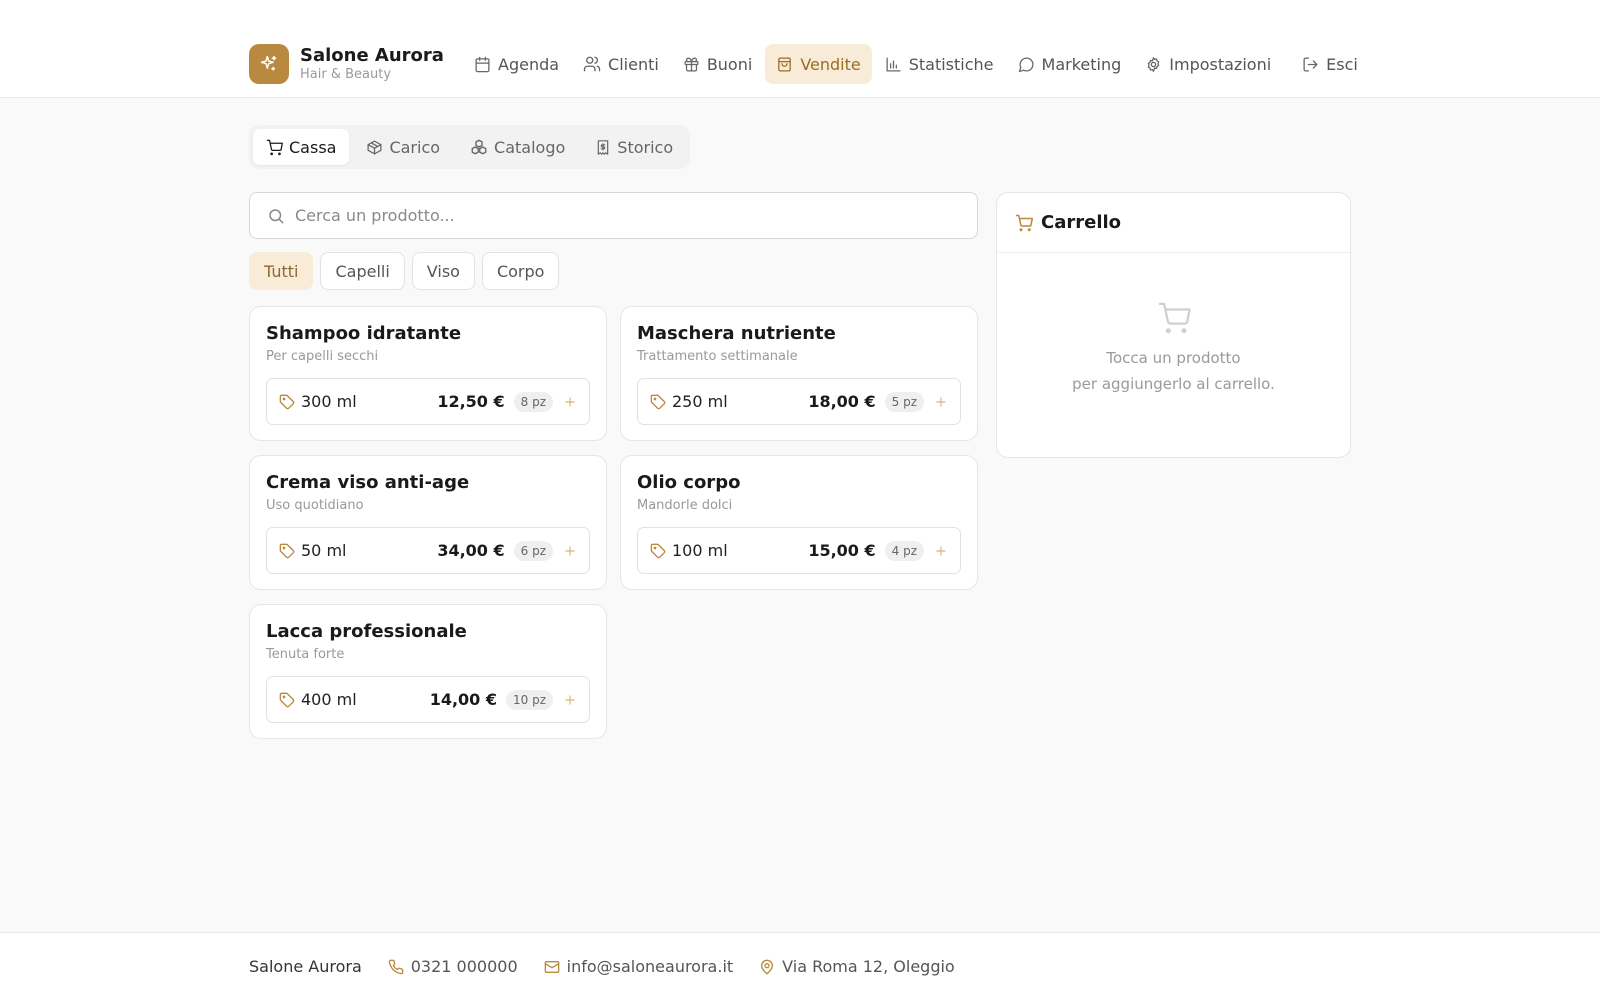  I want to click on nav-impostazioni: Impostazioni, so click(1208, 64).